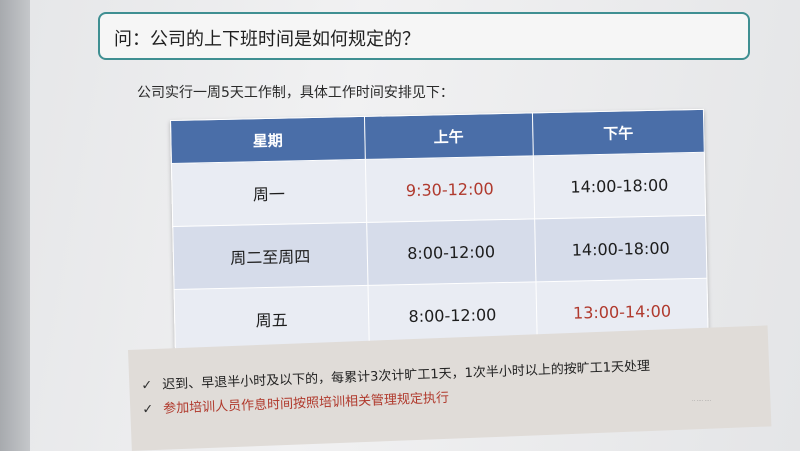 The height and width of the screenshot is (451, 800). What do you see at coordinates (268, 140) in the screenshot?
I see `header-weekday: 星期` at bounding box center [268, 140].